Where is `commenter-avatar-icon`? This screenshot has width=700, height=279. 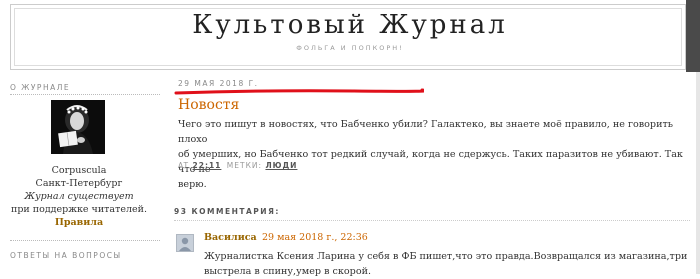 commenter-avatar-icon is located at coordinates (185, 243).